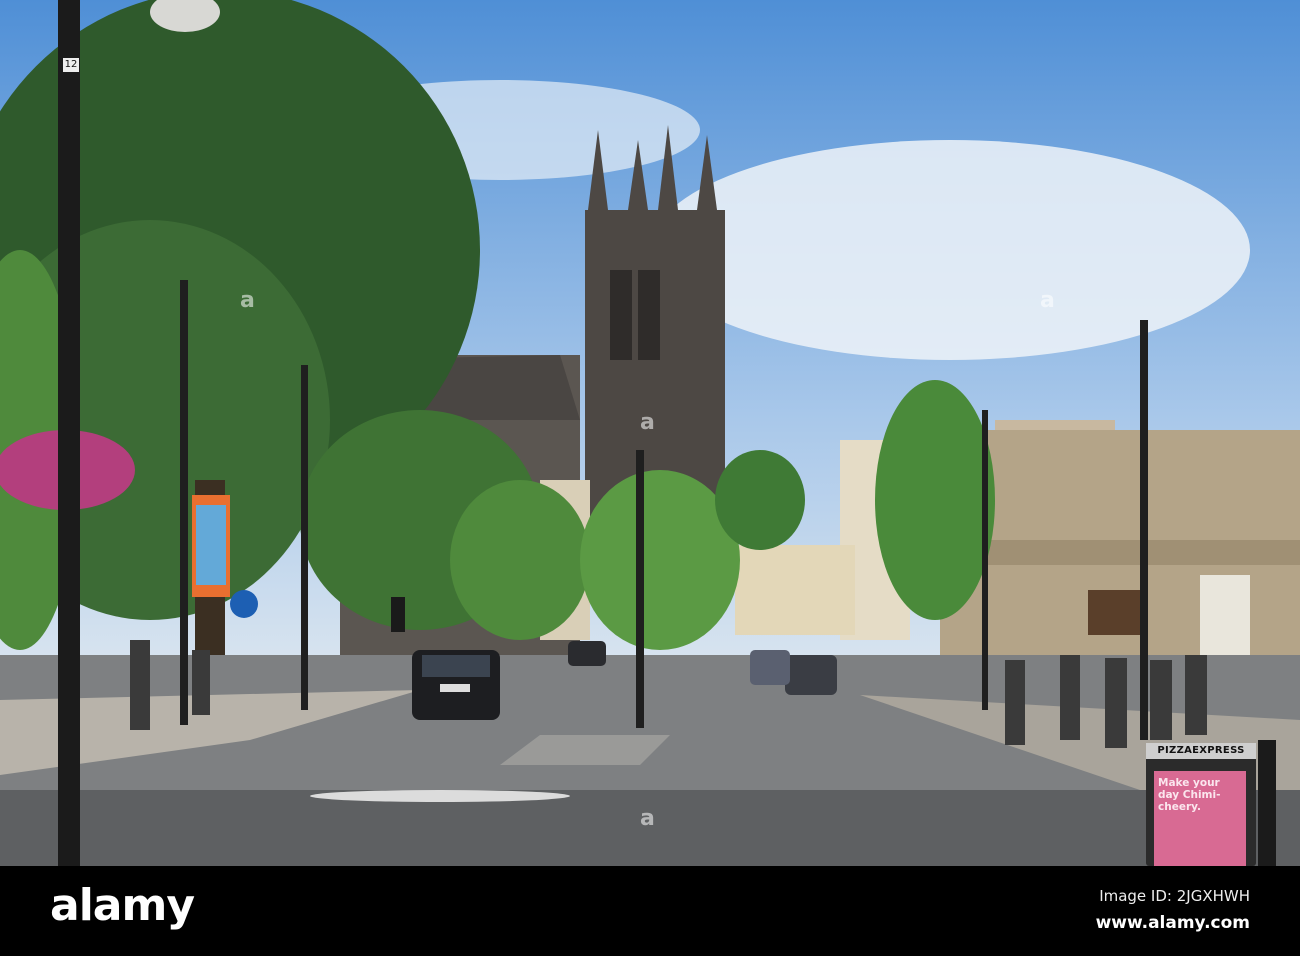 The width and height of the screenshot is (1300, 956). I want to click on pizzaexpress-a-board-sign: PIZZAEXPRESS Make your day Chimi-cheery., so click(1201, 804).